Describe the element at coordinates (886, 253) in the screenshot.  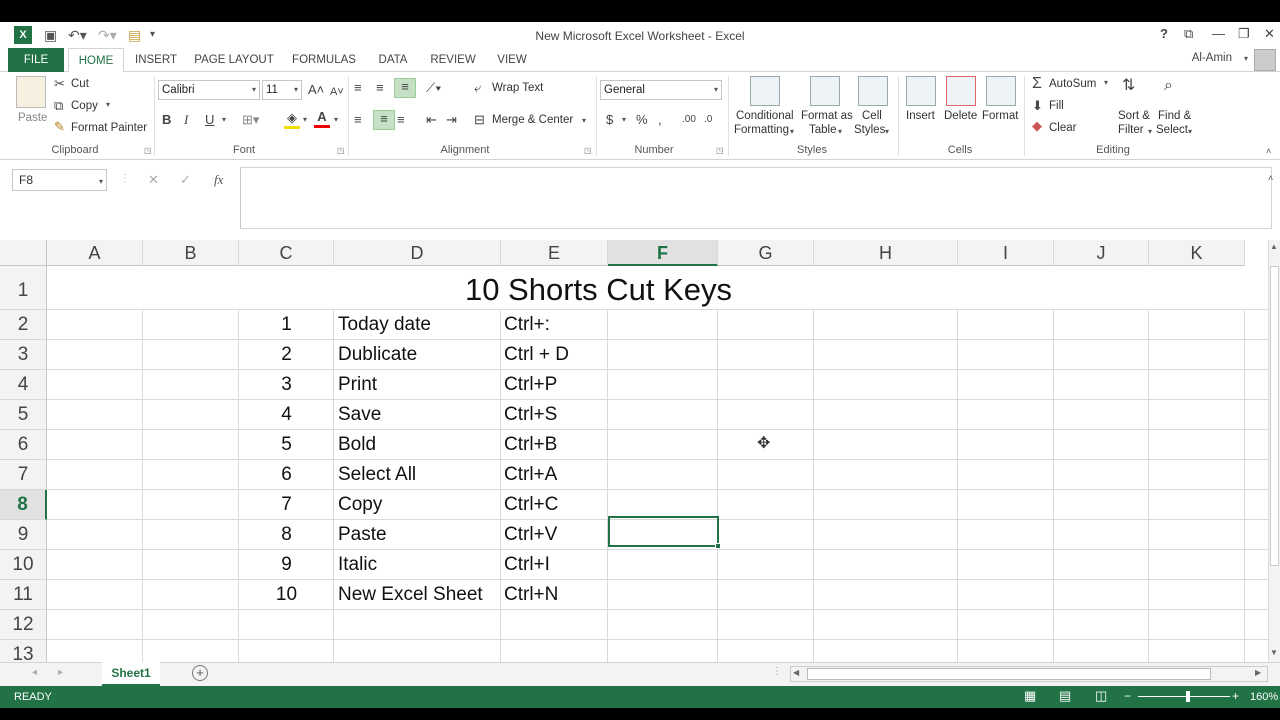
I see `column-header-h: H` at that location.